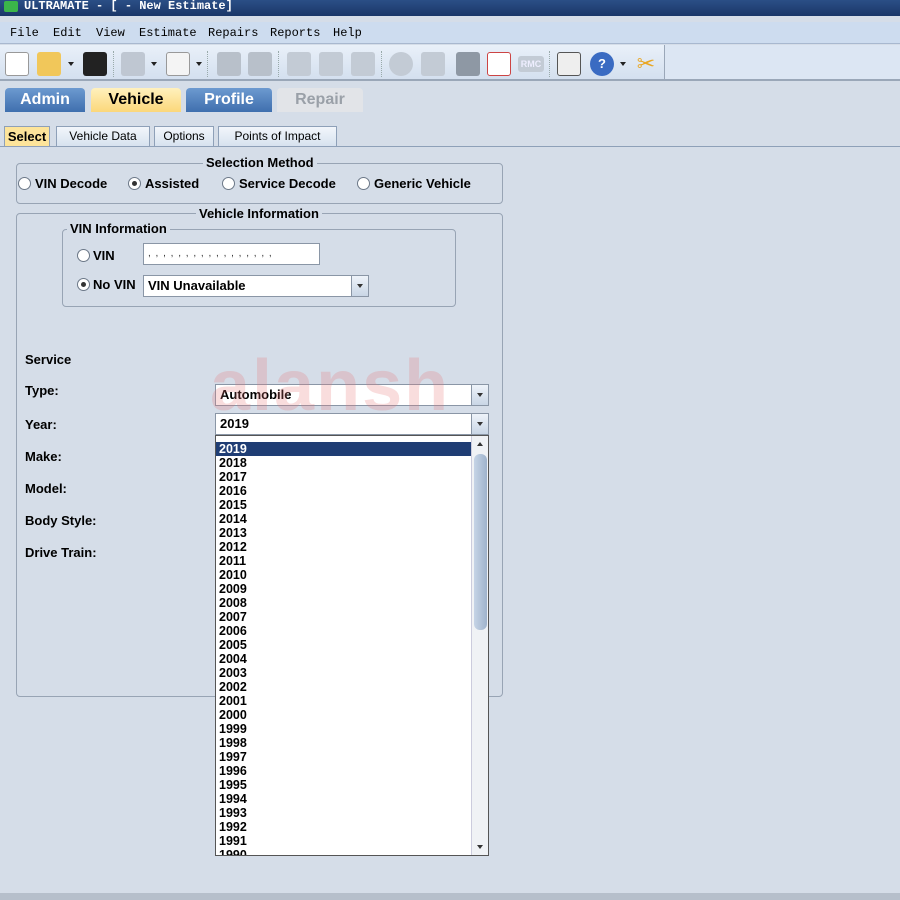  What do you see at coordinates (343, 827) in the screenshot?
I see `year-option: 1992` at bounding box center [343, 827].